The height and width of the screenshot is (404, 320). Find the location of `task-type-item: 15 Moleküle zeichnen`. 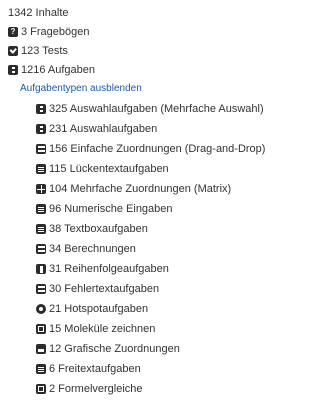

task-type-item: 15 Moleküle zeichnen is located at coordinates (95, 329).